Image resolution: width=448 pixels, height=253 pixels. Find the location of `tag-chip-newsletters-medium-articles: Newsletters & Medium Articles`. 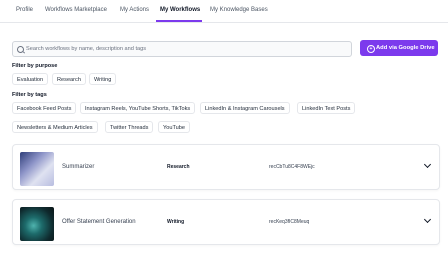

tag-chip-newsletters-medium-articles: Newsletters & Medium Articles is located at coordinates (55, 127).